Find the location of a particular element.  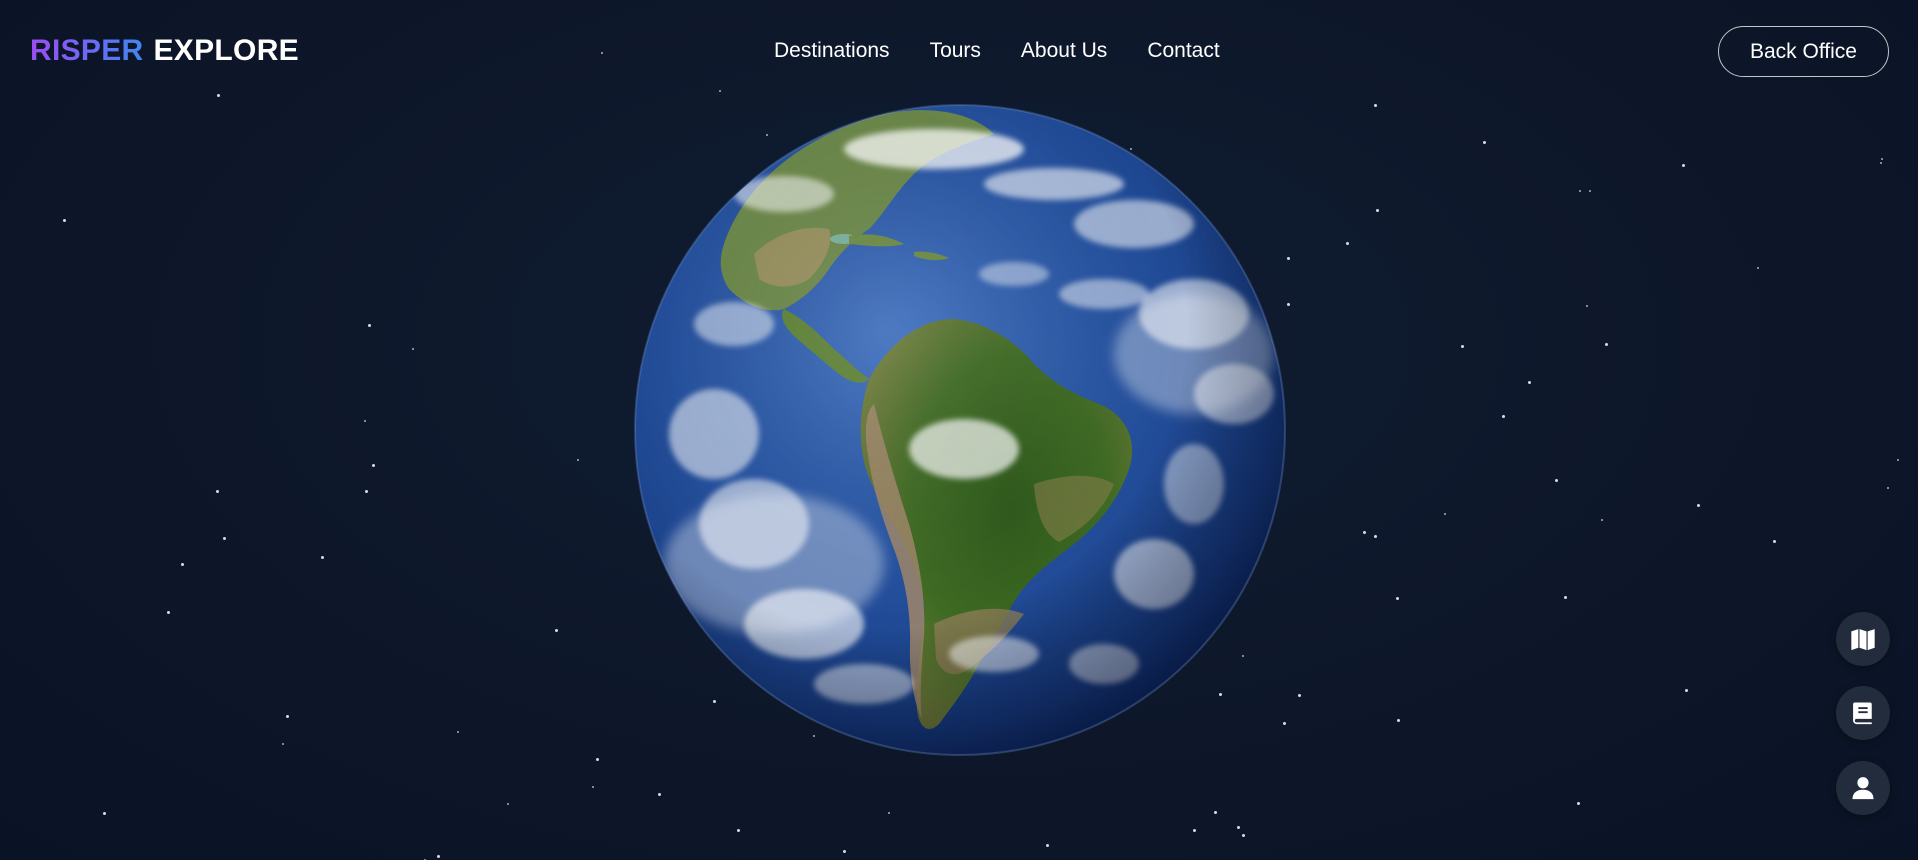

nav-link-about-us: About Us is located at coordinates (1064, 51).